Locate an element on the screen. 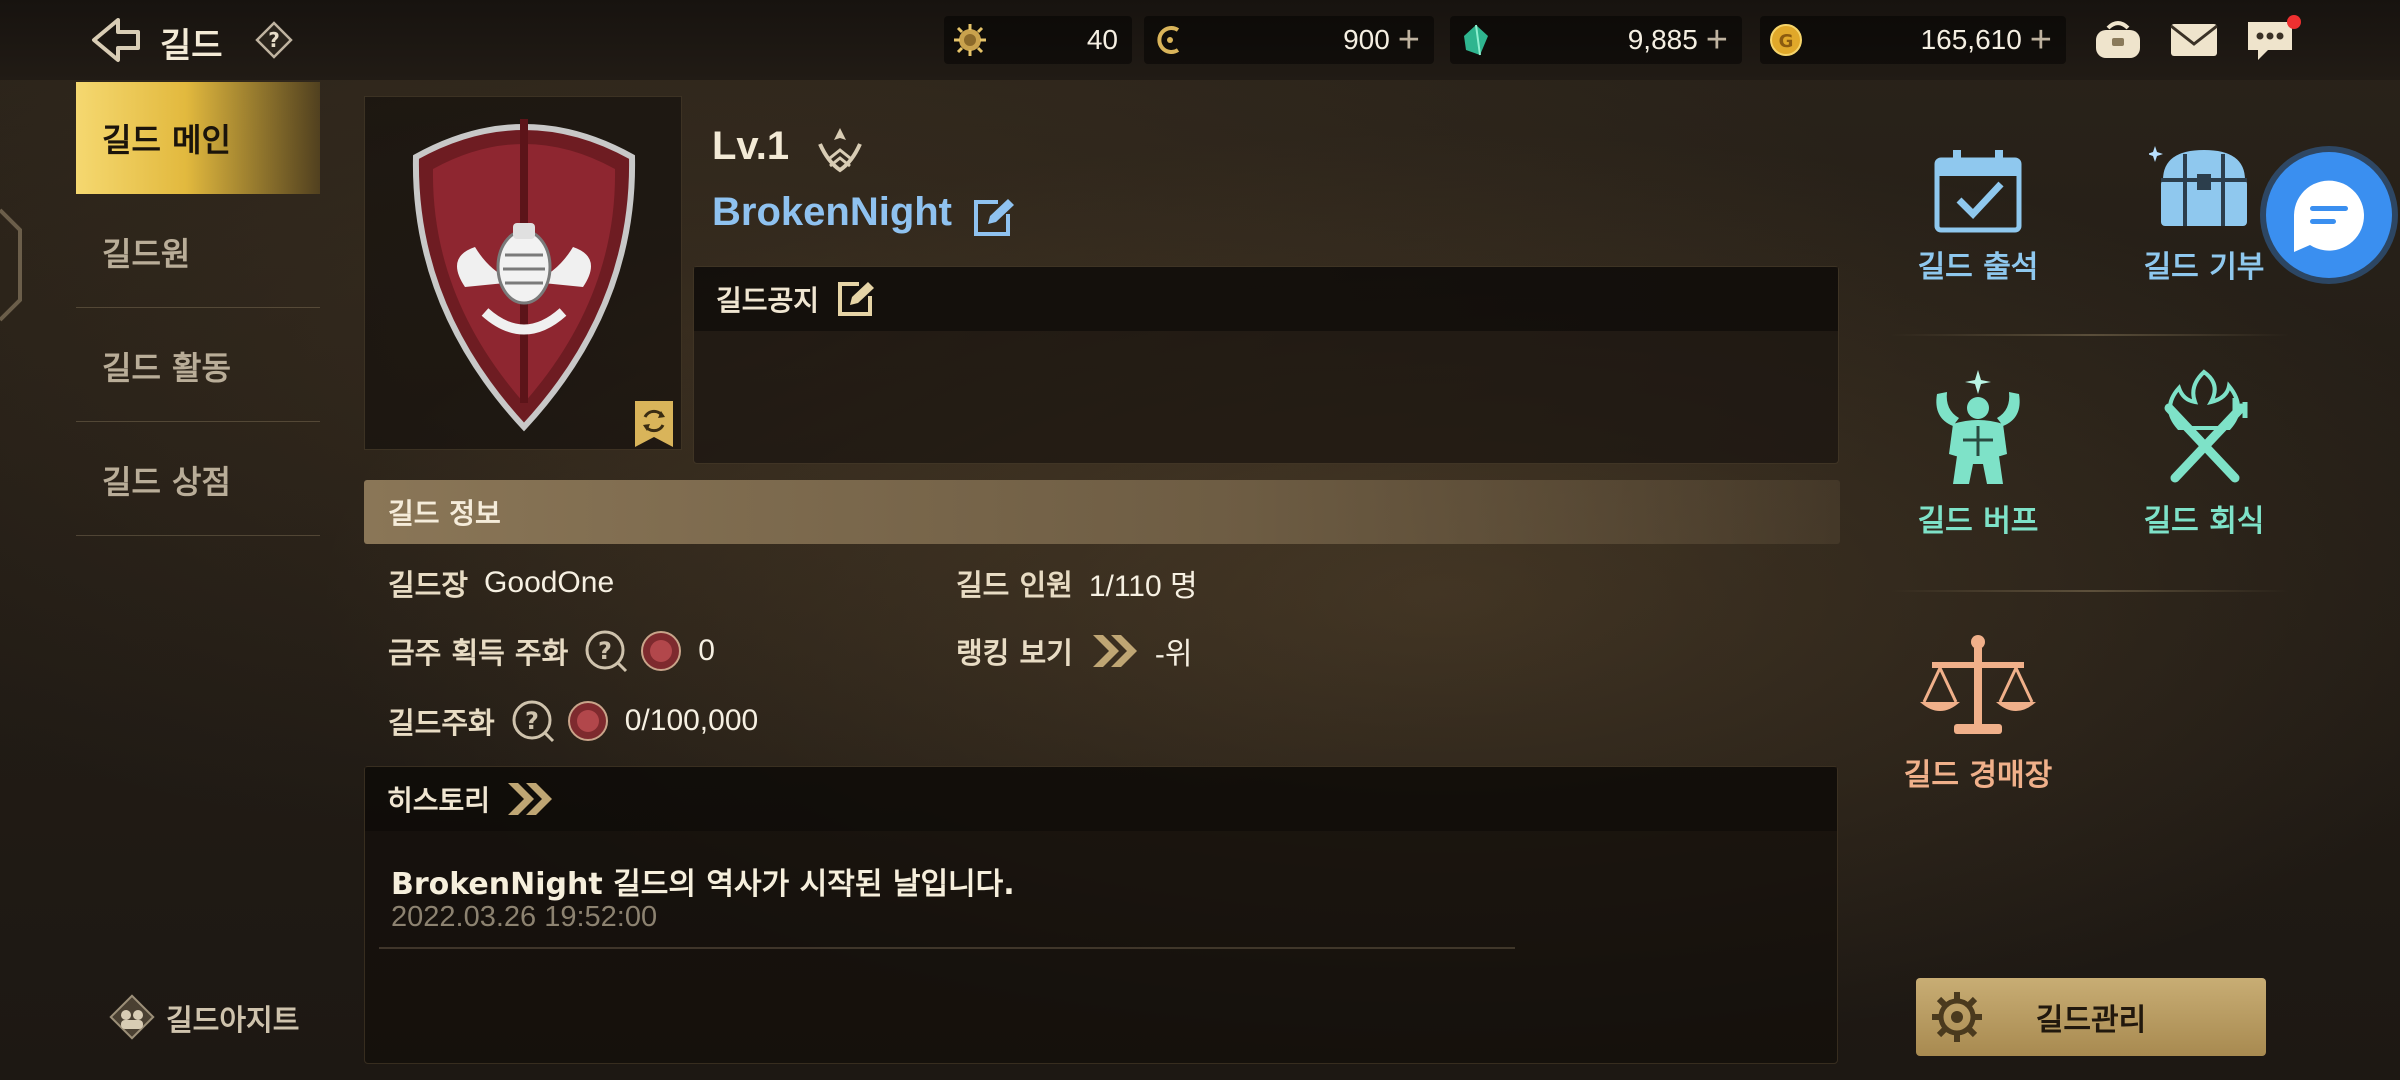 This screenshot has width=2400, height=1080. svg-text: G is located at coordinates (1786, 41).